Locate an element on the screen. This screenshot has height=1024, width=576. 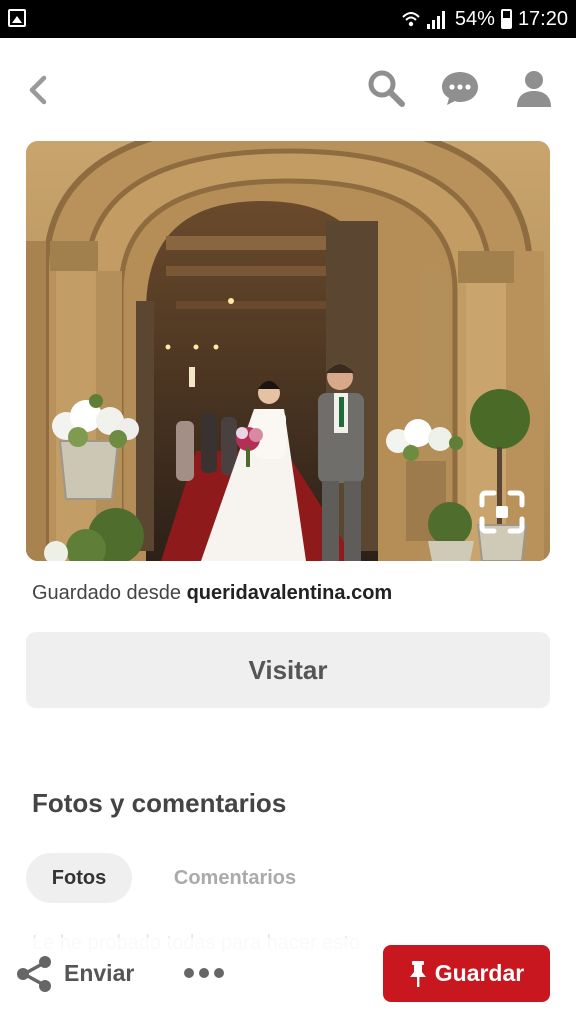
chat-bubble-icon is located at coordinates (460, 88).